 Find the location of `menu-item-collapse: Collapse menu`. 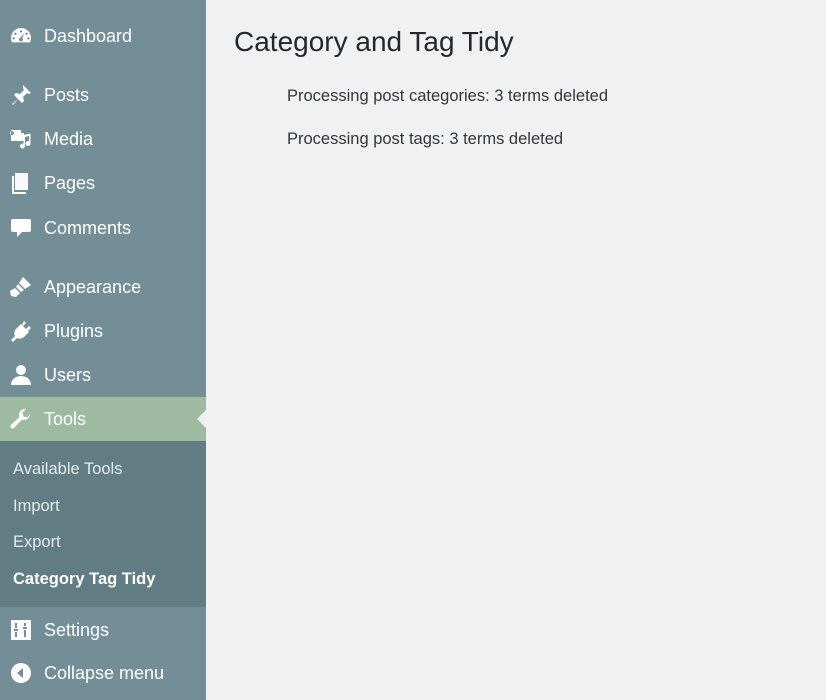

menu-item-collapse: Collapse menu is located at coordinates (103, 673).